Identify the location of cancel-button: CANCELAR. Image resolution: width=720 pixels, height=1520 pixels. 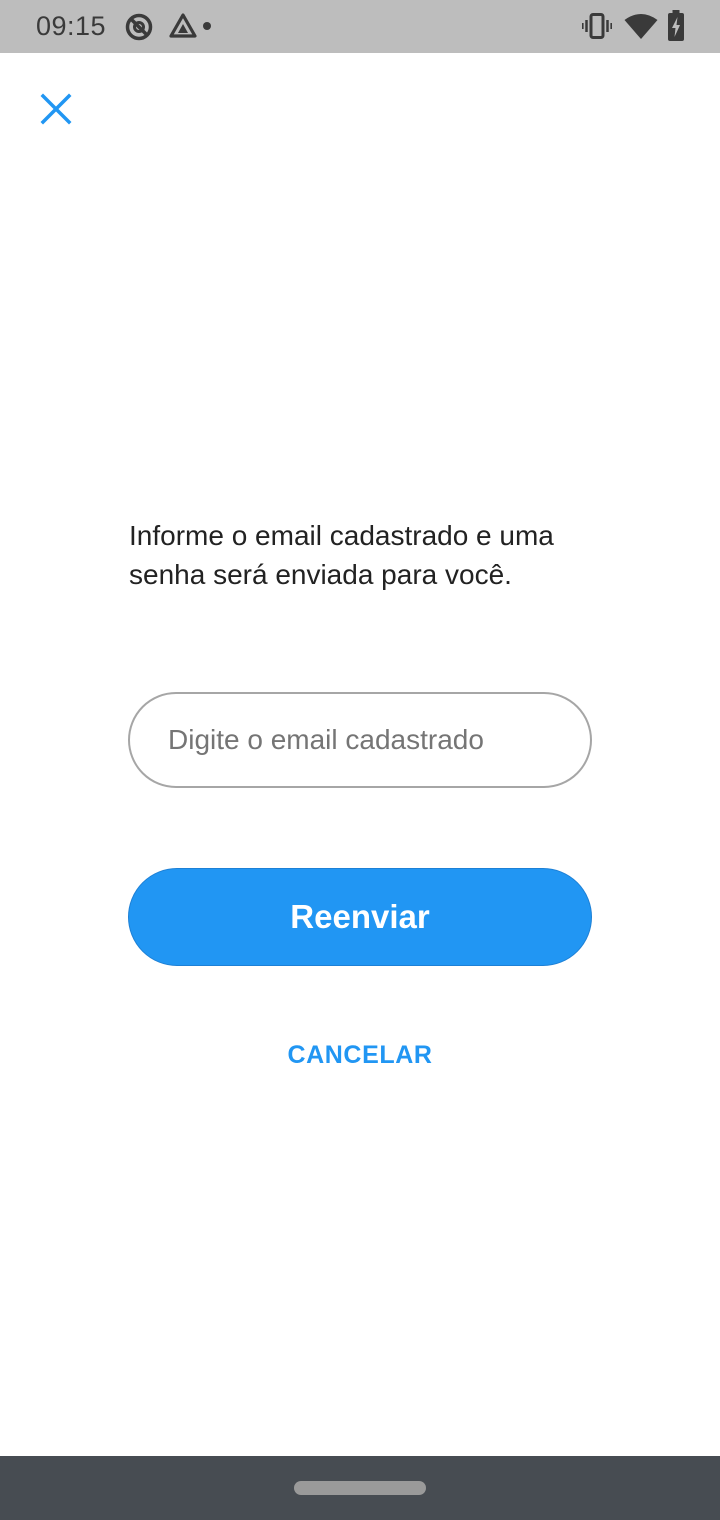
(360, 1055).